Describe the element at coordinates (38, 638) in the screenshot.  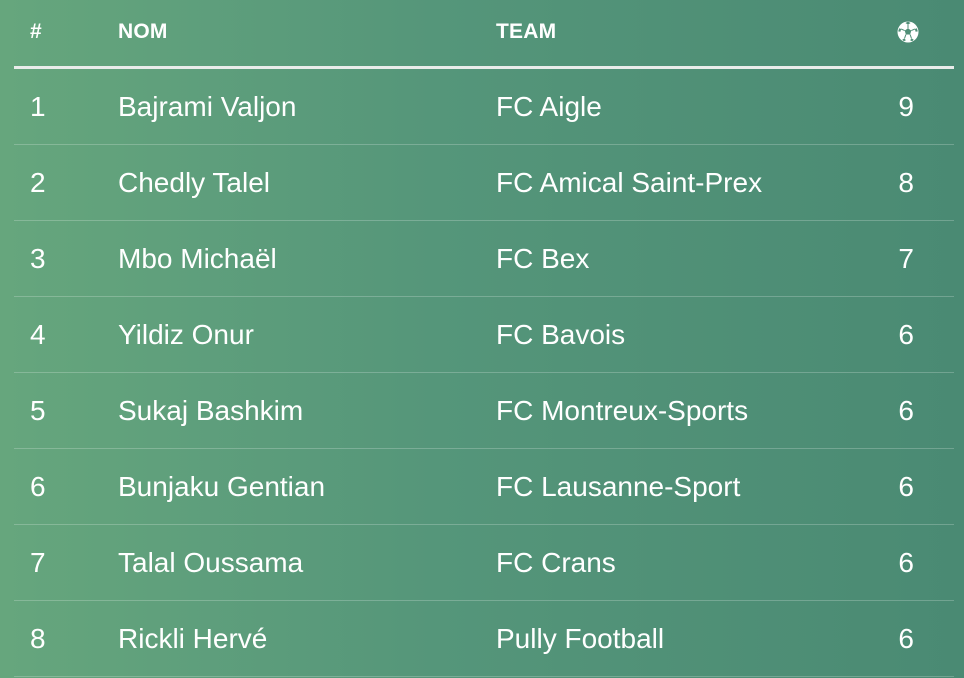
I see `row-rank: 8` at that location.